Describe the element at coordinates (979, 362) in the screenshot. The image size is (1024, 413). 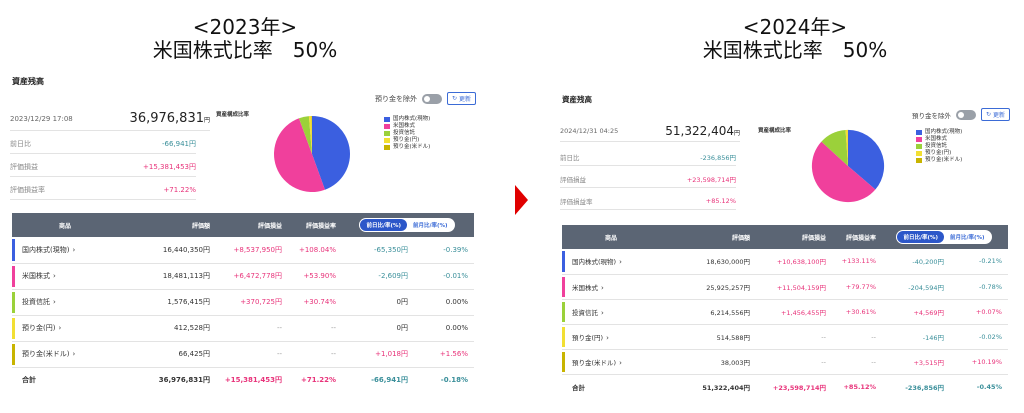
I see `cell-daily-rate: +10.19%` at that location.